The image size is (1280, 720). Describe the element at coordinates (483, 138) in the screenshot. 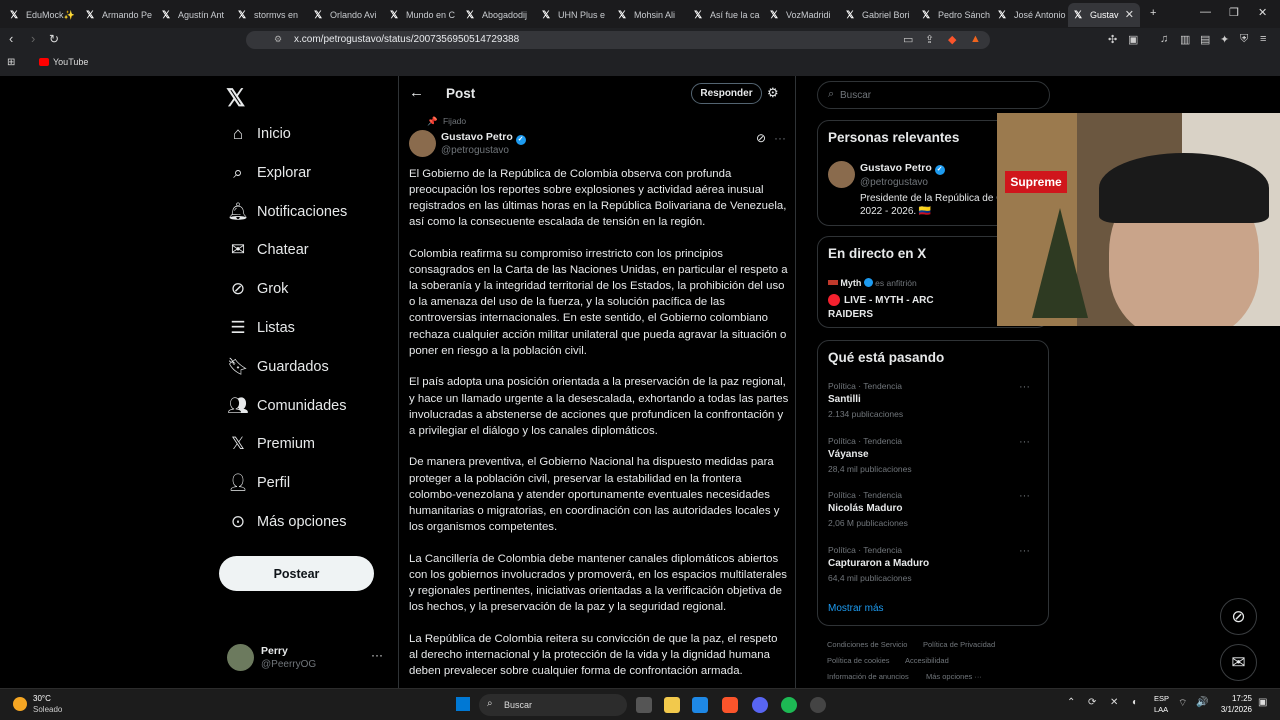

I see `author-name: Gustavo Petro ✓` at that location.